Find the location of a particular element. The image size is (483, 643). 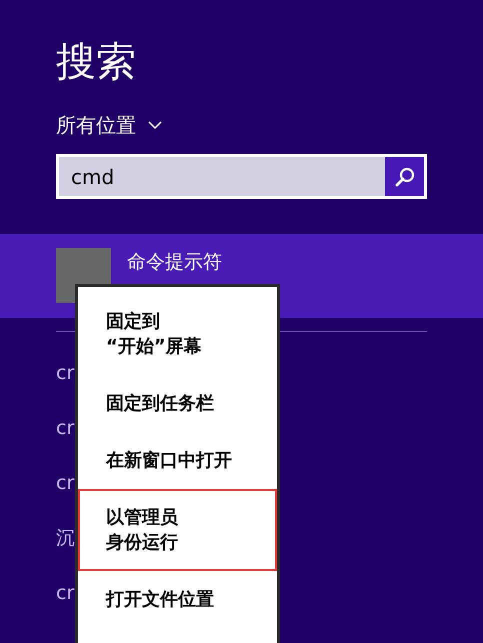

search-button is located at coordinates (404, 176).